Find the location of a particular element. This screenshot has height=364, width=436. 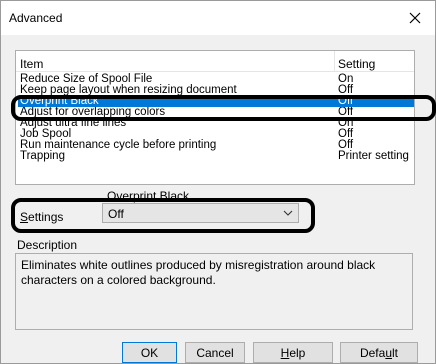

dialog-title: Advanced is located at coordinates (36, 18).